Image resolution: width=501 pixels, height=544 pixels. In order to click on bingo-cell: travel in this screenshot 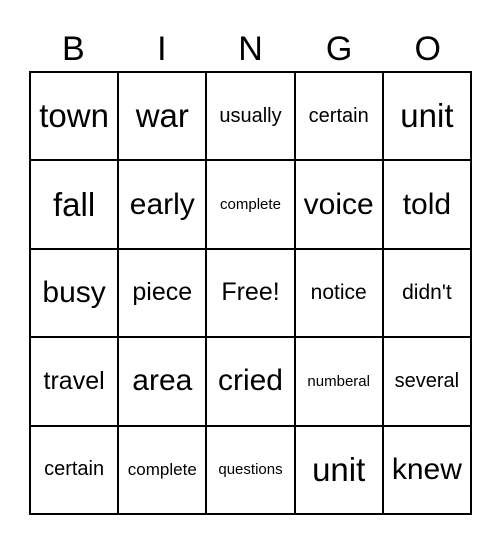, I will do `click(74, 381)`.